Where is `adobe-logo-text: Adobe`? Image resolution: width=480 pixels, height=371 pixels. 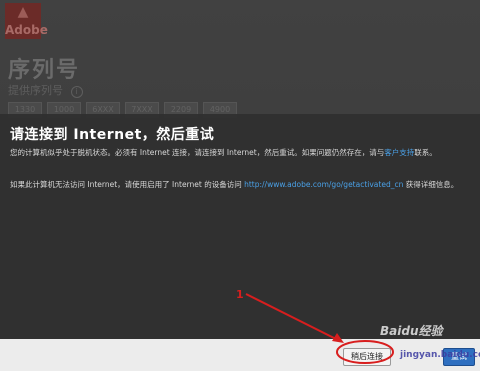
adobe-logo-text: Adobe is located at coordinates (26, 30).